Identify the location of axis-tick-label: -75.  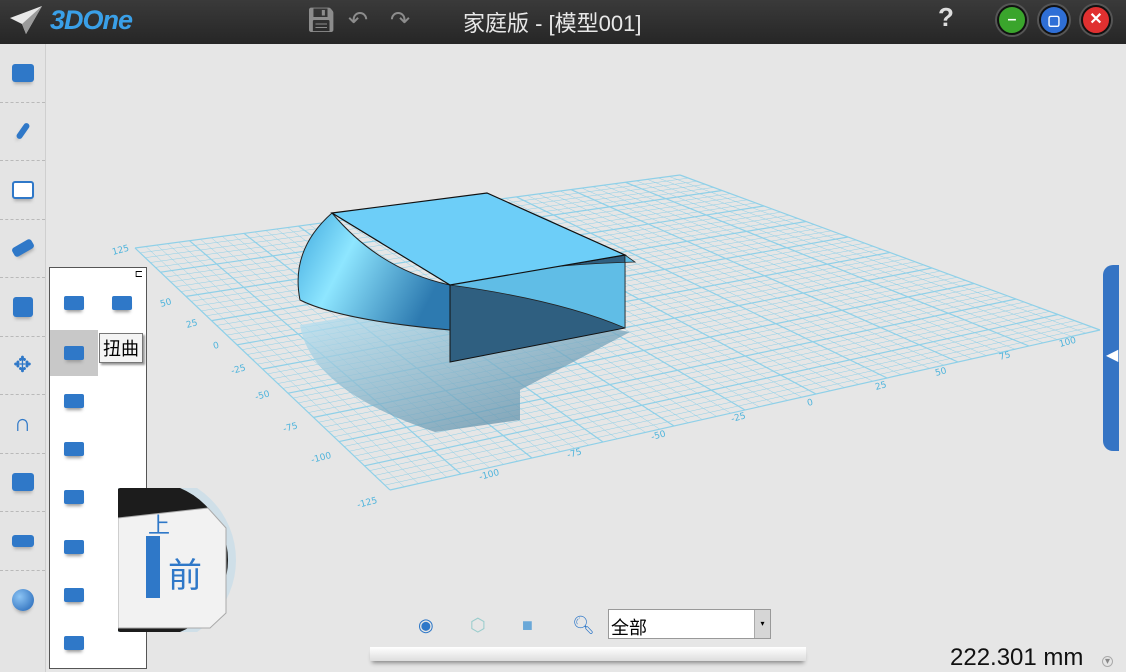
(290, 427).